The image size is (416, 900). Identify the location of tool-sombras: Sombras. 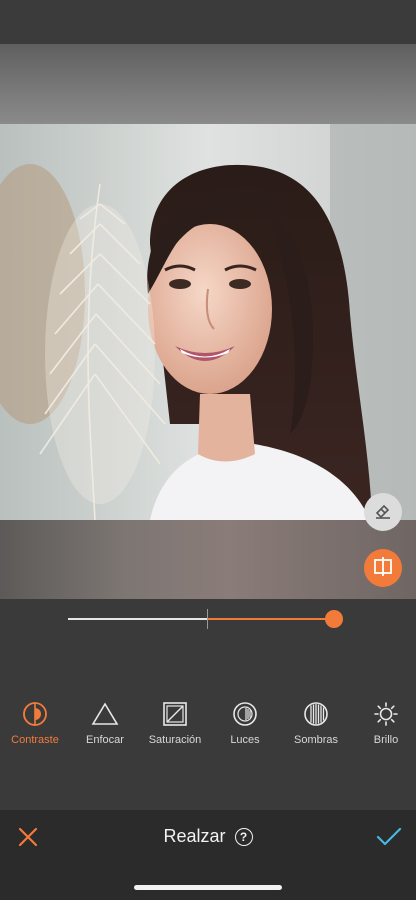
(316, 723).